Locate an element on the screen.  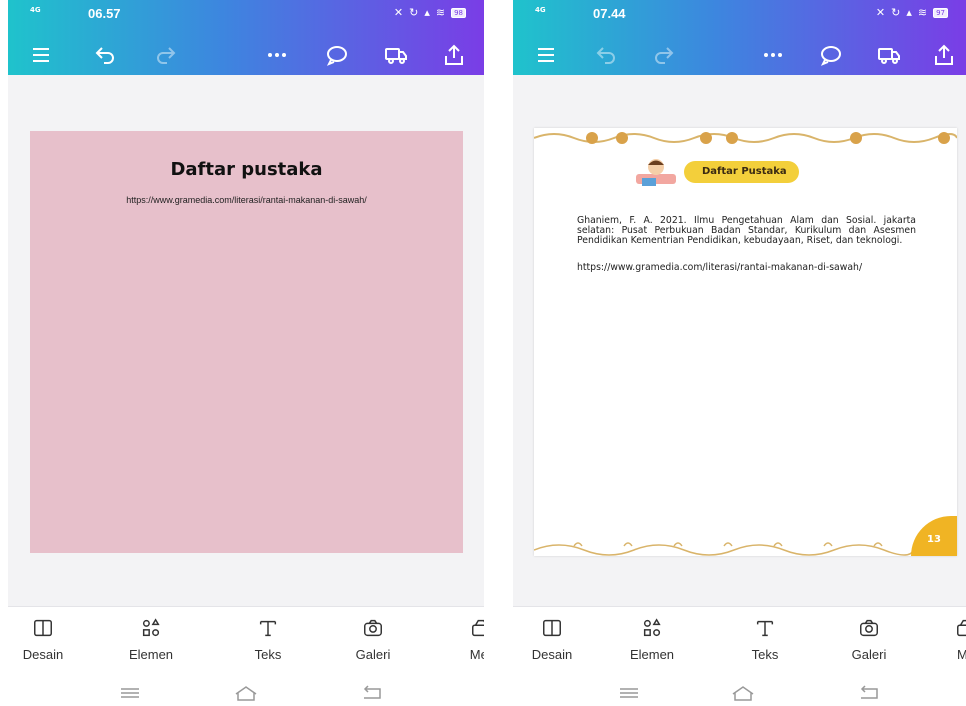
status-time: 06.57 is located at coordinates (104, 13).